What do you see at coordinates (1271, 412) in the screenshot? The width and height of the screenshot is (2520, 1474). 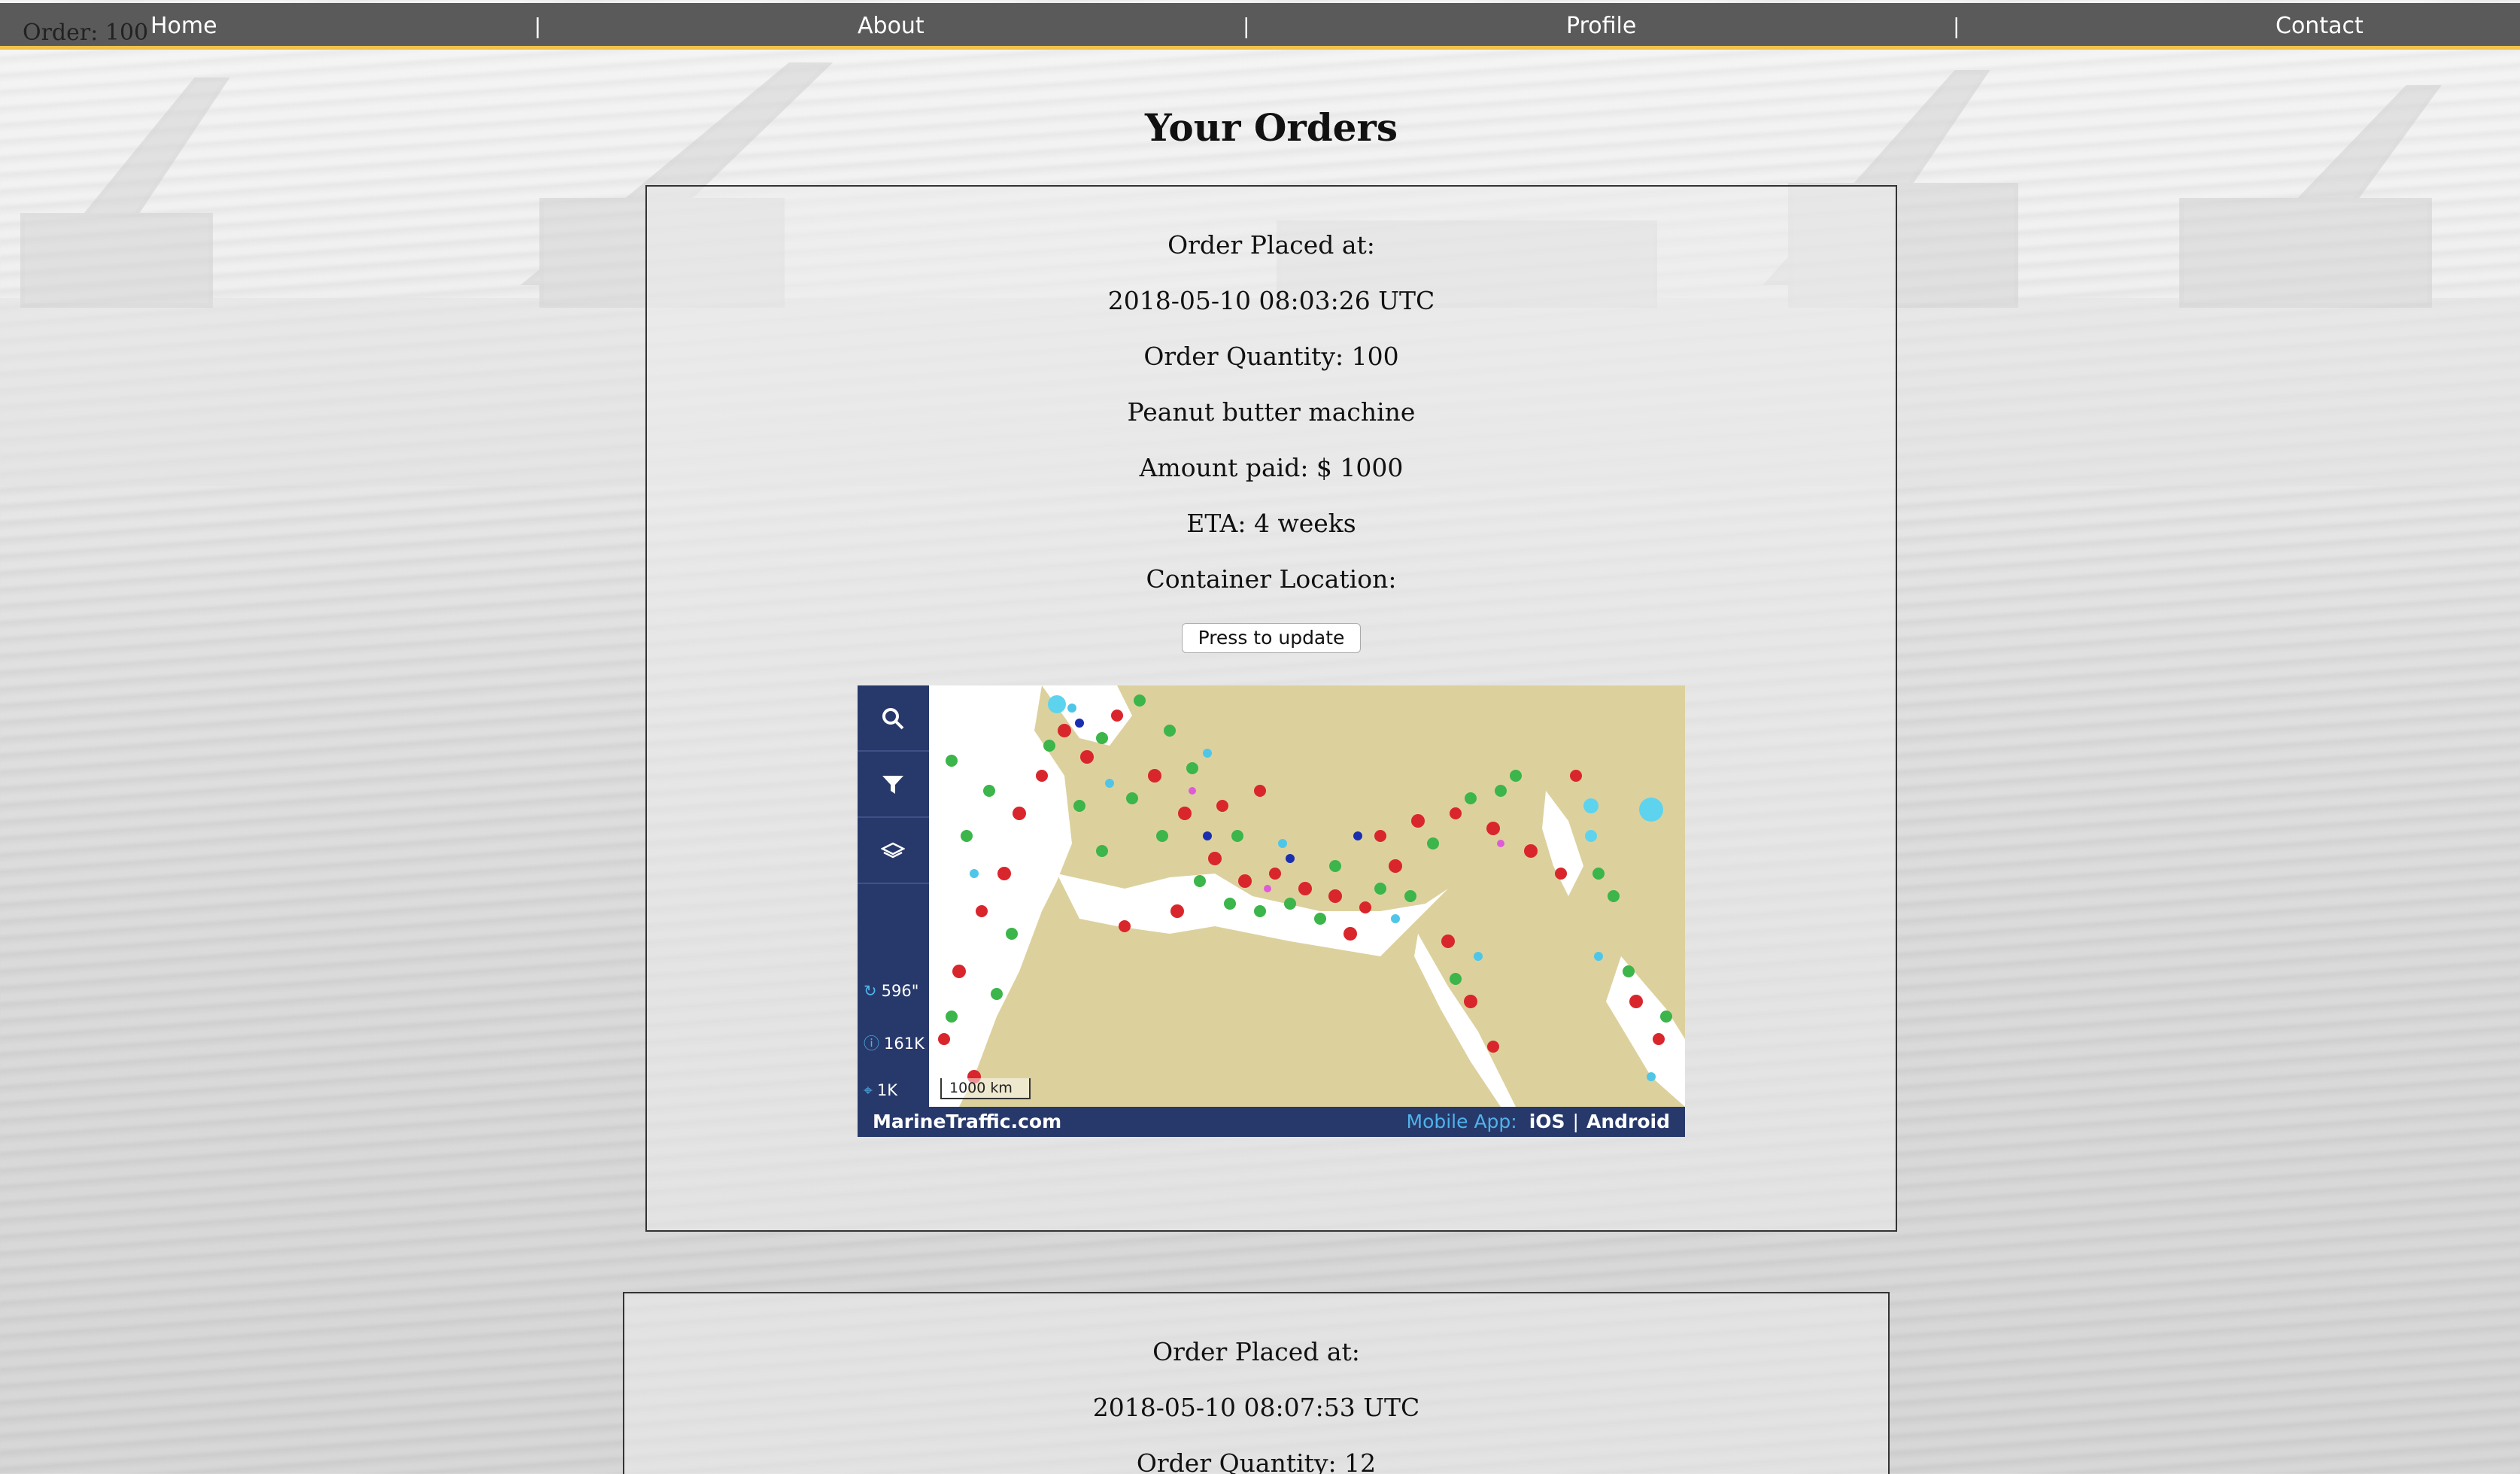 I see `order-product-name: Peanut butter machine` at bounding box center [1271, 412].